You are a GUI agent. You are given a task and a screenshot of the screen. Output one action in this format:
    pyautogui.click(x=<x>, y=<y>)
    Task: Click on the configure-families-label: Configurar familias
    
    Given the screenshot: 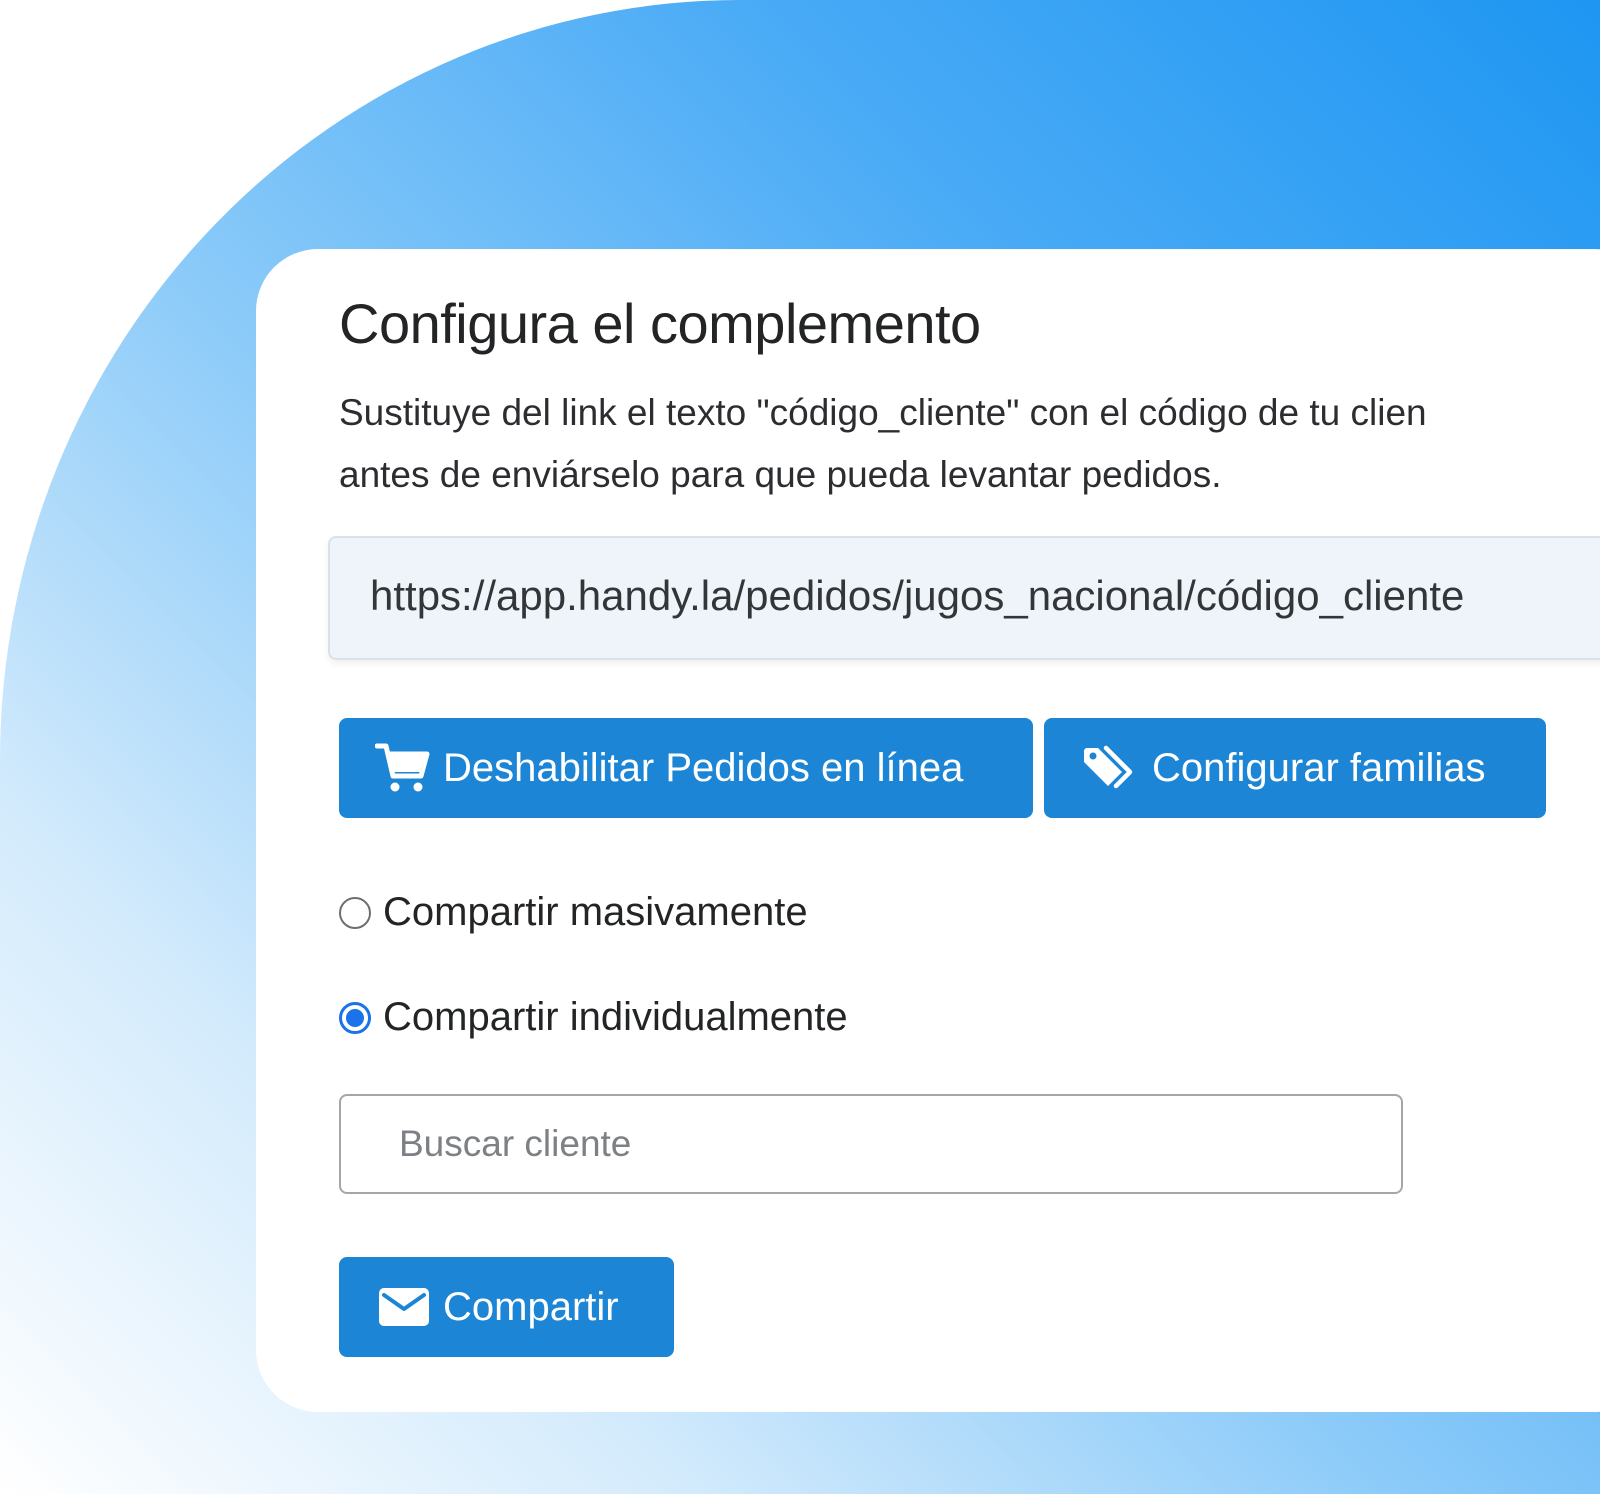 What is the action you would take?
    pyautogui.click(x=1319, y=767)
    